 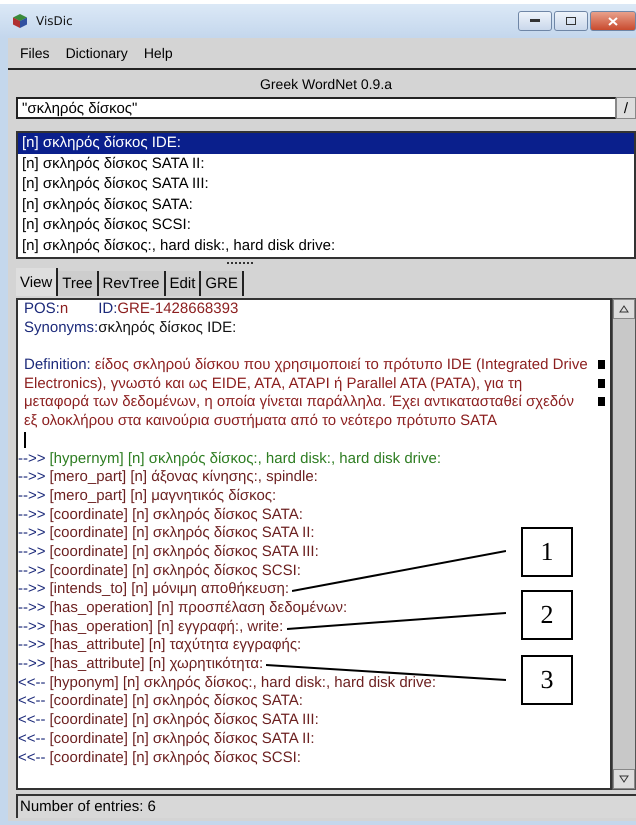 I want to click on definition-text: είδος σκληρού δίσκου που χρησιμοποιεί το πρότυπο IDE (Integrated Drive, so click(x=341, y=365).